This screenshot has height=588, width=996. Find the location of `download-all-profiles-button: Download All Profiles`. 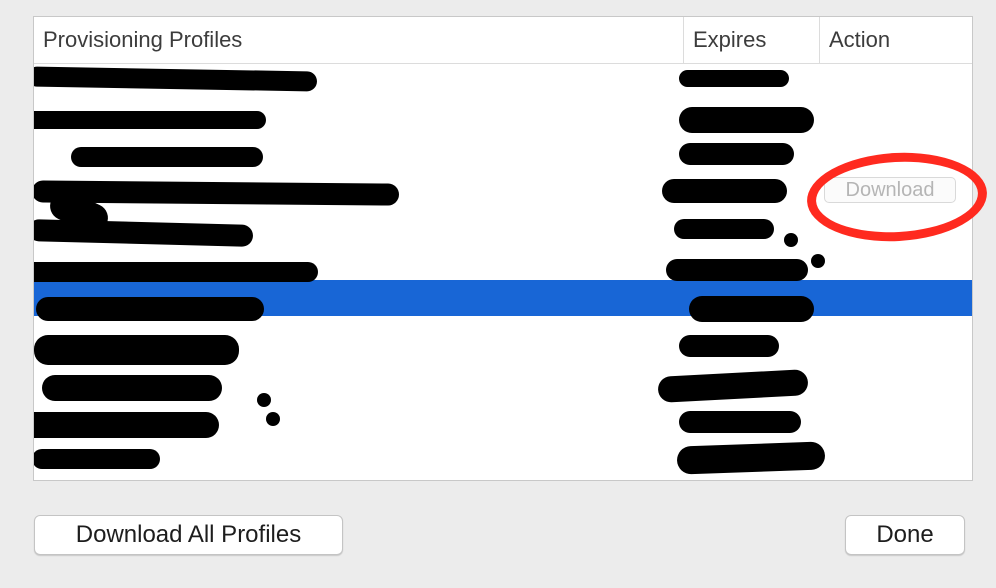

download-all-profiles-button: Download All Profiles is located at coordinates (188, 535).